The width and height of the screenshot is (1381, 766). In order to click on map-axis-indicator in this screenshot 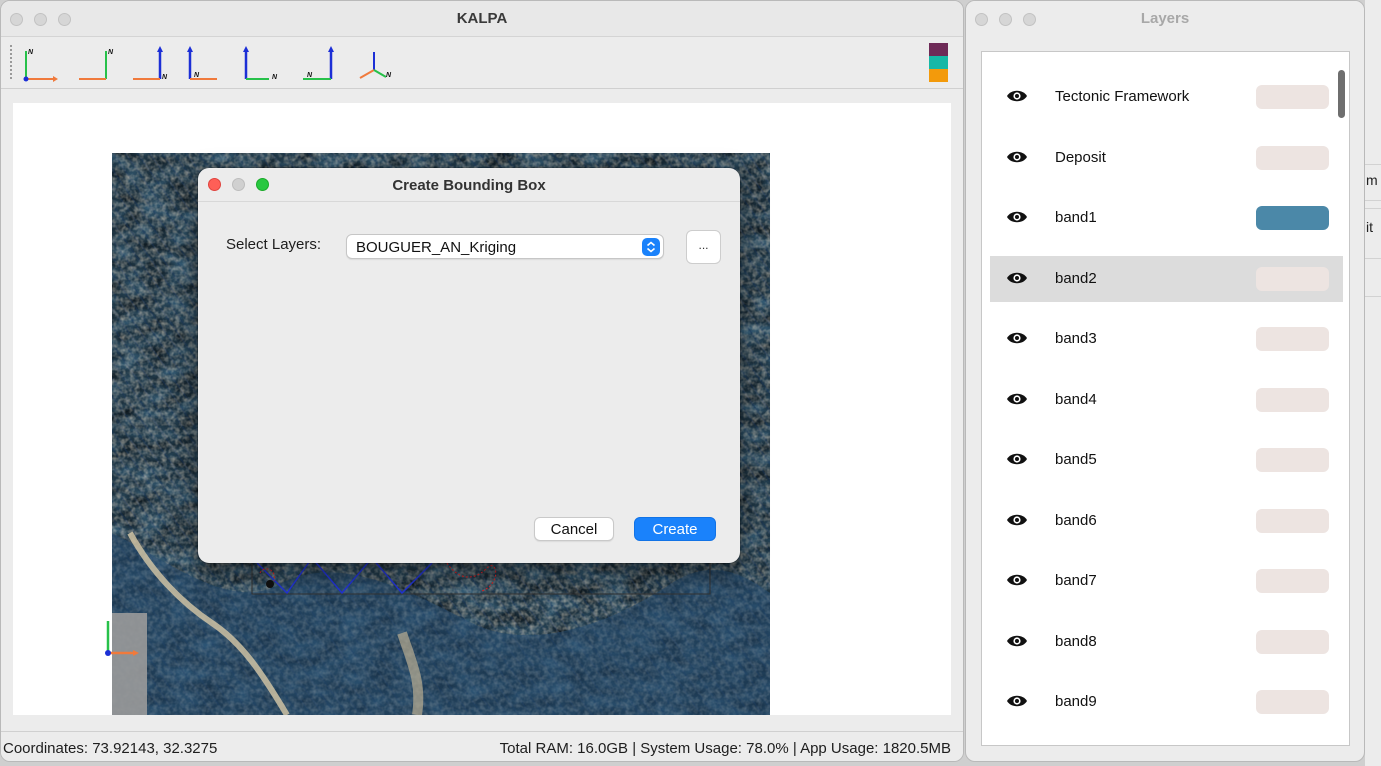, I will do `click(122, 638)`.